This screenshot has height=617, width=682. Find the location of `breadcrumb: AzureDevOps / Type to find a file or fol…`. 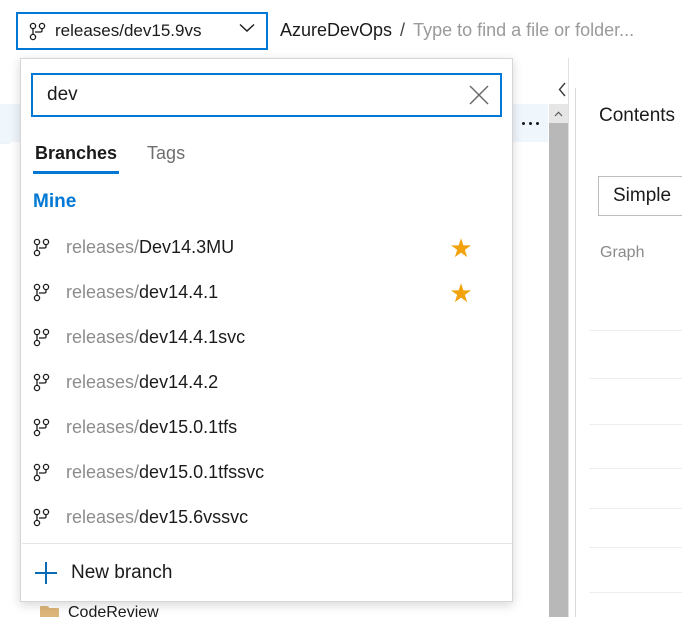

breadcrumb: AzureDevOps / Type to find a file or fol… is located at coordinates (457, 30).